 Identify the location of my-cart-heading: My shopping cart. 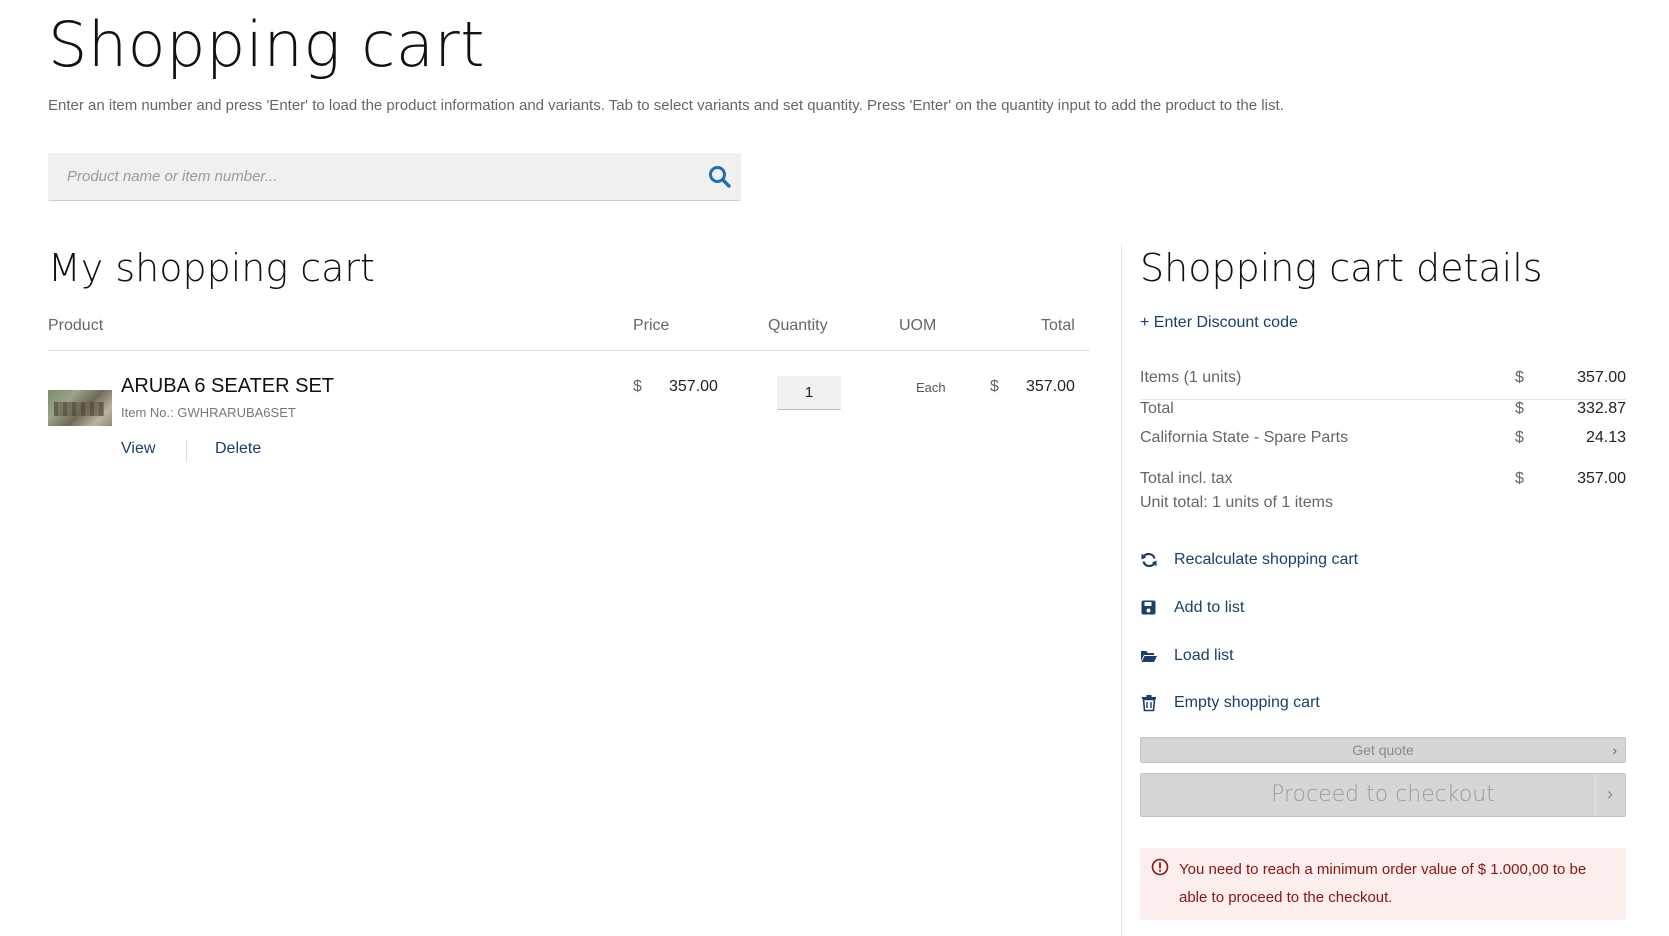
(211, 268).